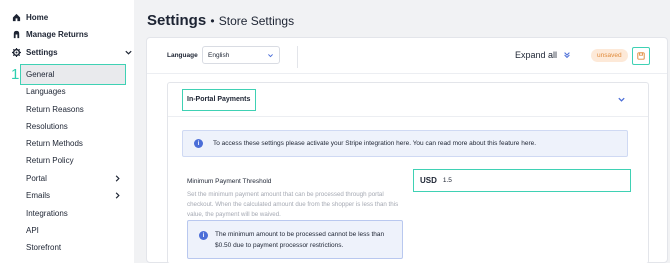 The width and height of the screenshot is (670, 263). What do you see at coordinates (42, 52) in the screenshot?
I see `sidebar-item-label: Settings` at bounding box center [42, 52].